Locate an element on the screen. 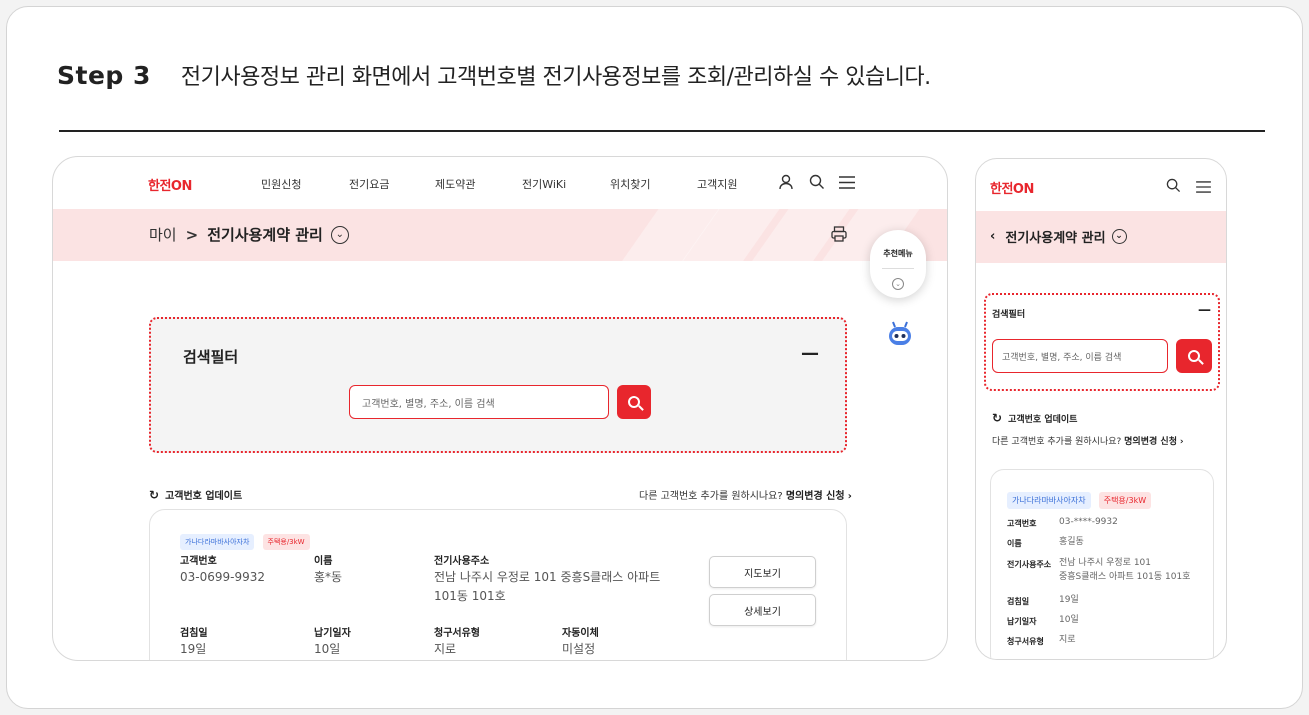 This screenshot has height=715, width=1309. customer-no-value: 03-0699-9932 is located at coordinates (223, 577).